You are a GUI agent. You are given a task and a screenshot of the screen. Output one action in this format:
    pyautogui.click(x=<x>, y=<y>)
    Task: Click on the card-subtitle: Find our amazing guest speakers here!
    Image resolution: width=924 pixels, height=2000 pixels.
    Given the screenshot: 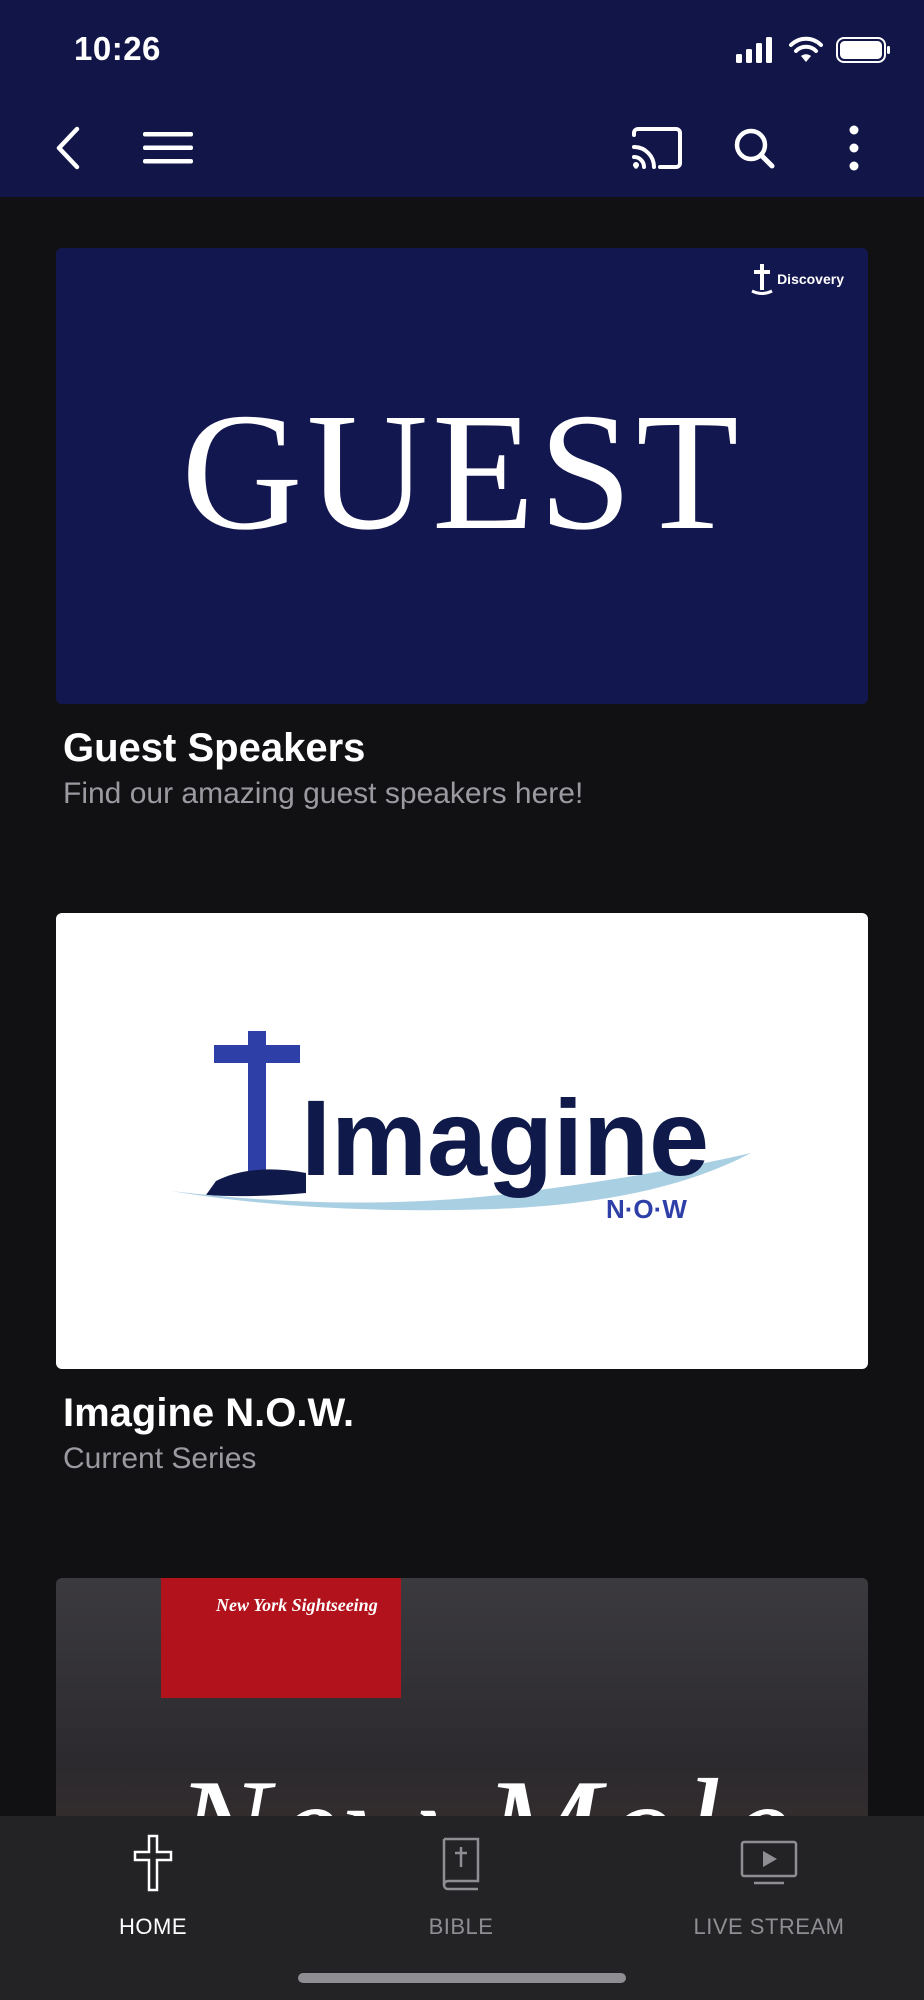 What is the action you would take?
    pyautogui.click(x=323, y=793)
    